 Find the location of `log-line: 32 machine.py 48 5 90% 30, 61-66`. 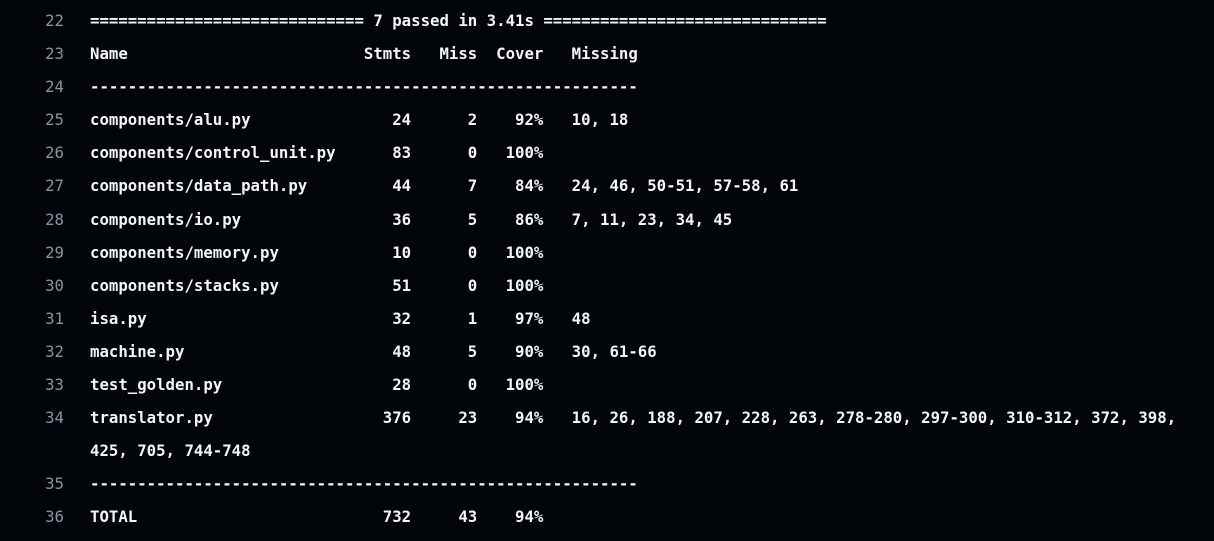

log-line: 32 machine.py 48 5 90% 30, 61-66 is located at coordinates (607, 351).